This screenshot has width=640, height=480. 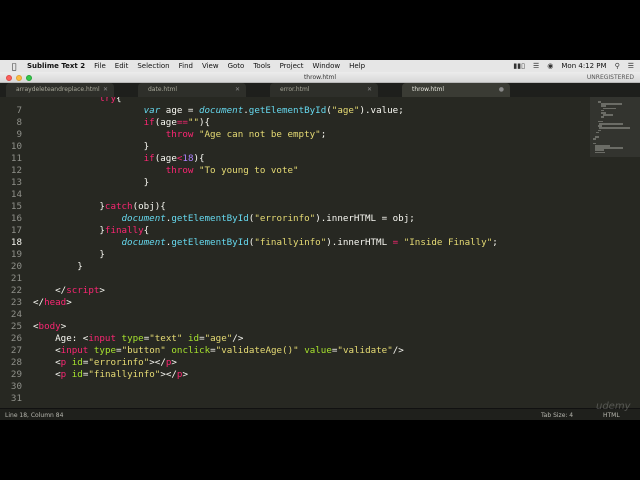 I want to click on menu-goto: Goto, so click(x=236, y=66).